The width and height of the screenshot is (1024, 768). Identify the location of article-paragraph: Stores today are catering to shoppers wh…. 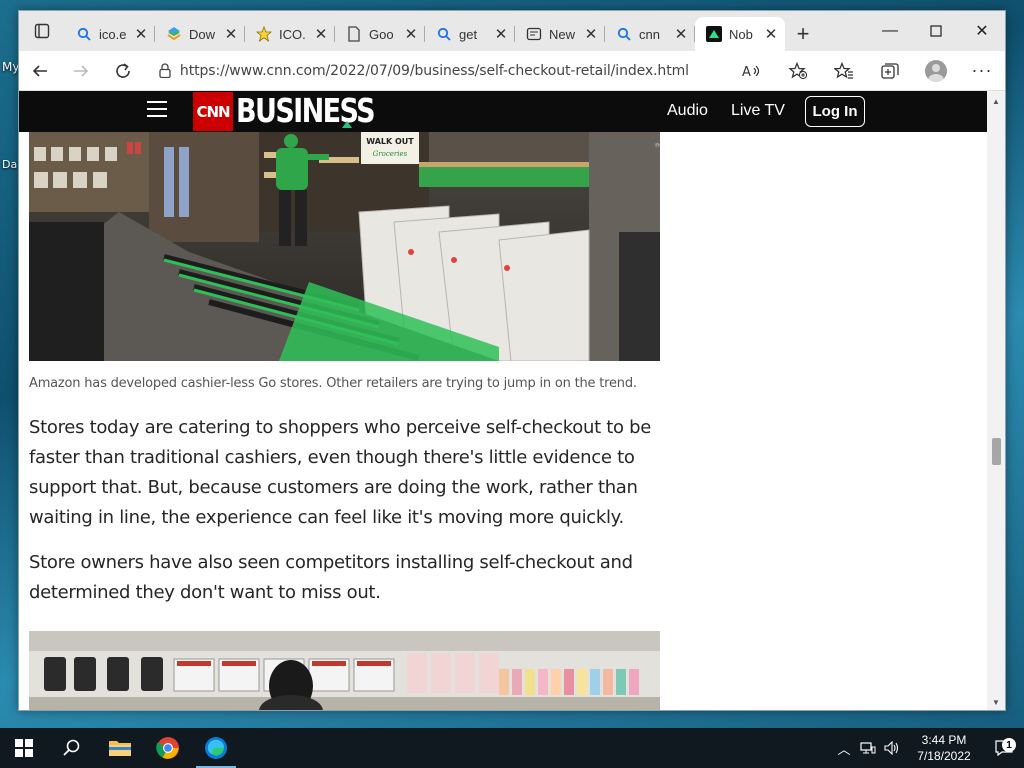
(340, 472).